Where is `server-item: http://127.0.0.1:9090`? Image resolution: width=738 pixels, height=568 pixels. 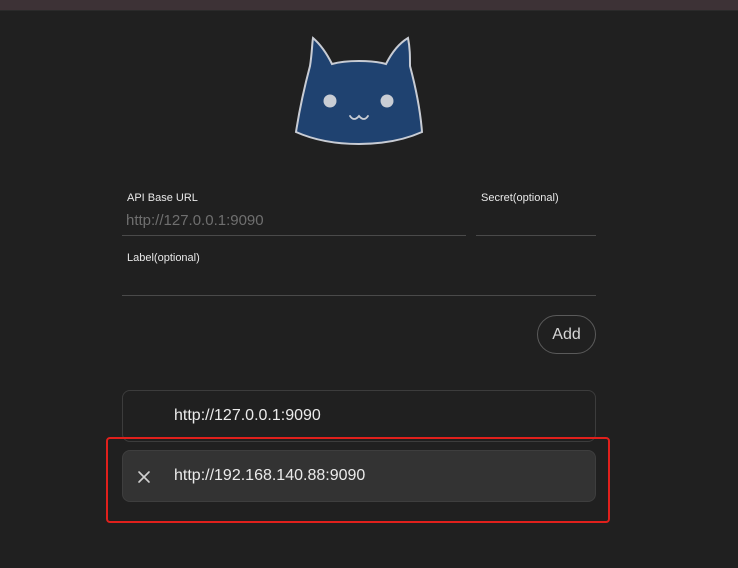 server-item: http://127.0.0.1:9090 is located at coordinates (359, 416).